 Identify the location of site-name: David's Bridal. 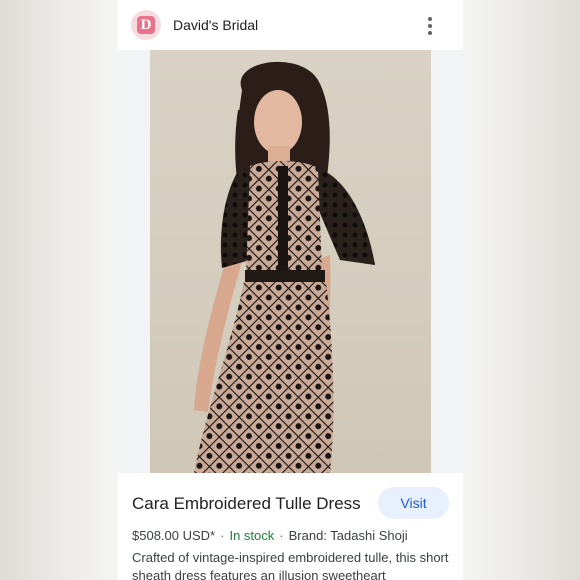
(215, 25).